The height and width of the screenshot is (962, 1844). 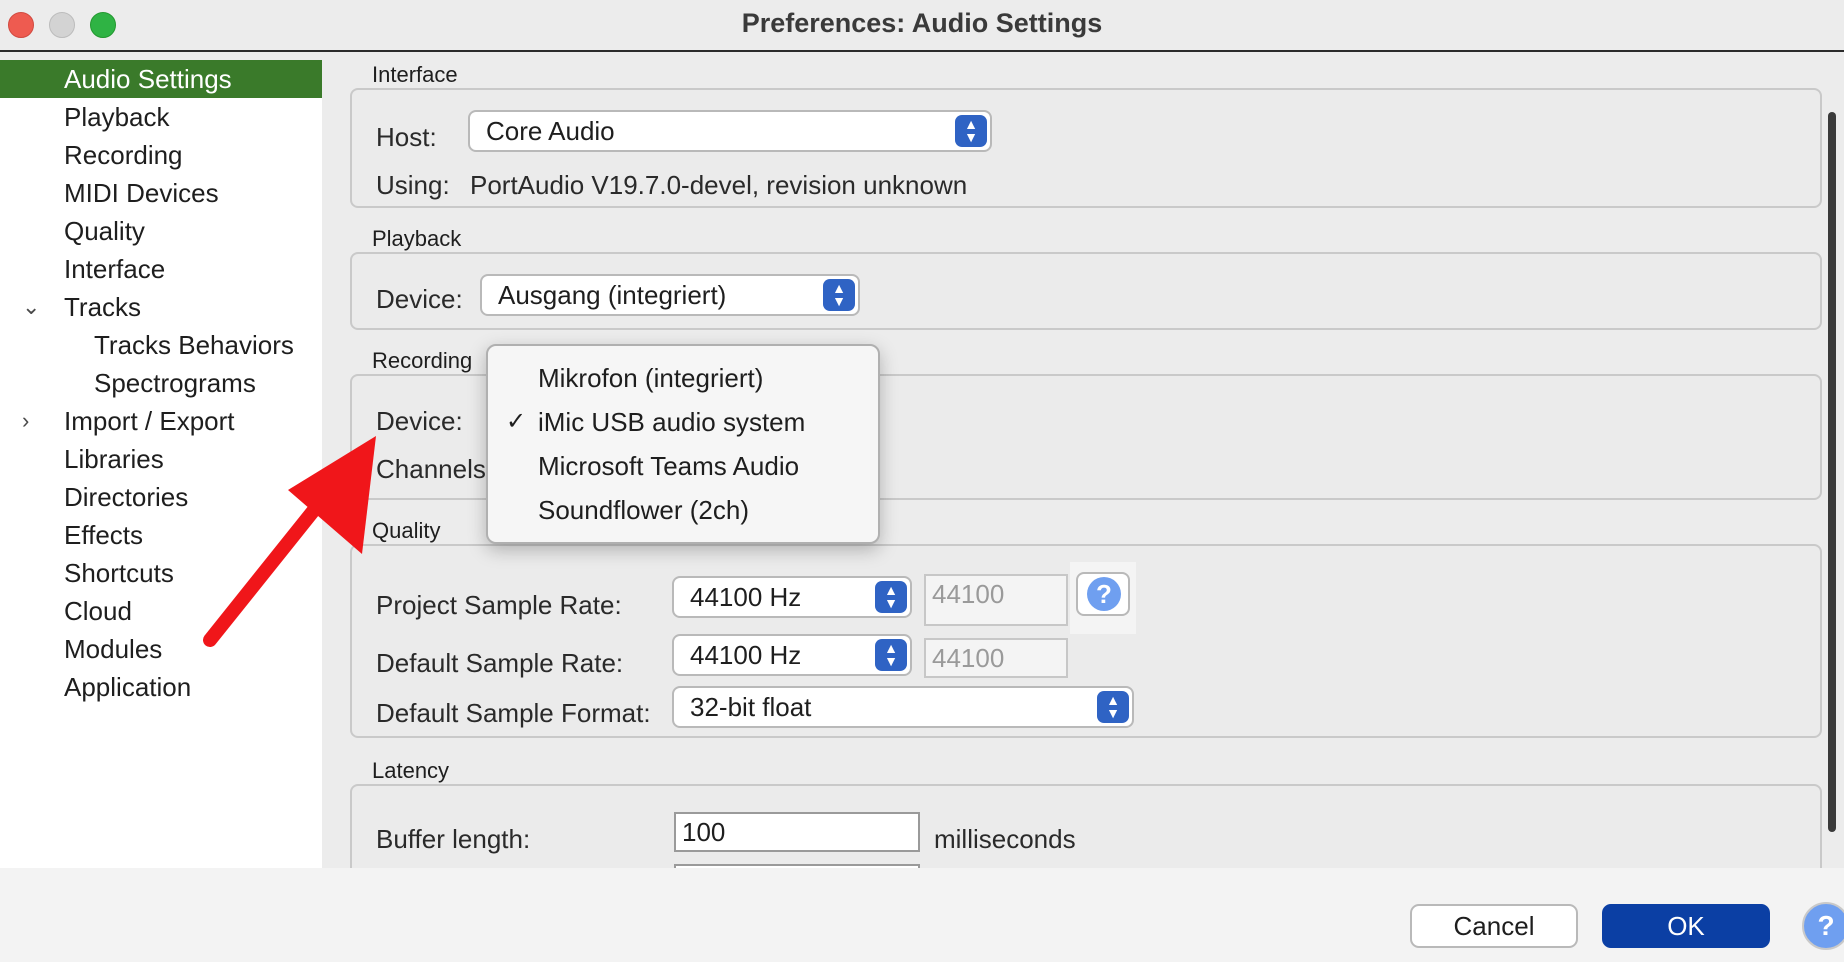 What do you see at coordinates (730, 131) in the screenshot?
I see `host-select: Core Audio ▲ ▼` at bounding box center [730, 131].